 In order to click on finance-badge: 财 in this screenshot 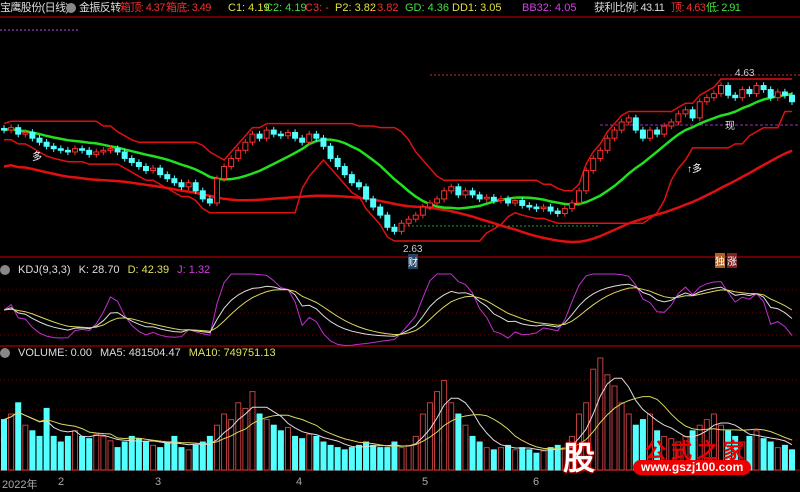, I will do `click(413, 261)`.